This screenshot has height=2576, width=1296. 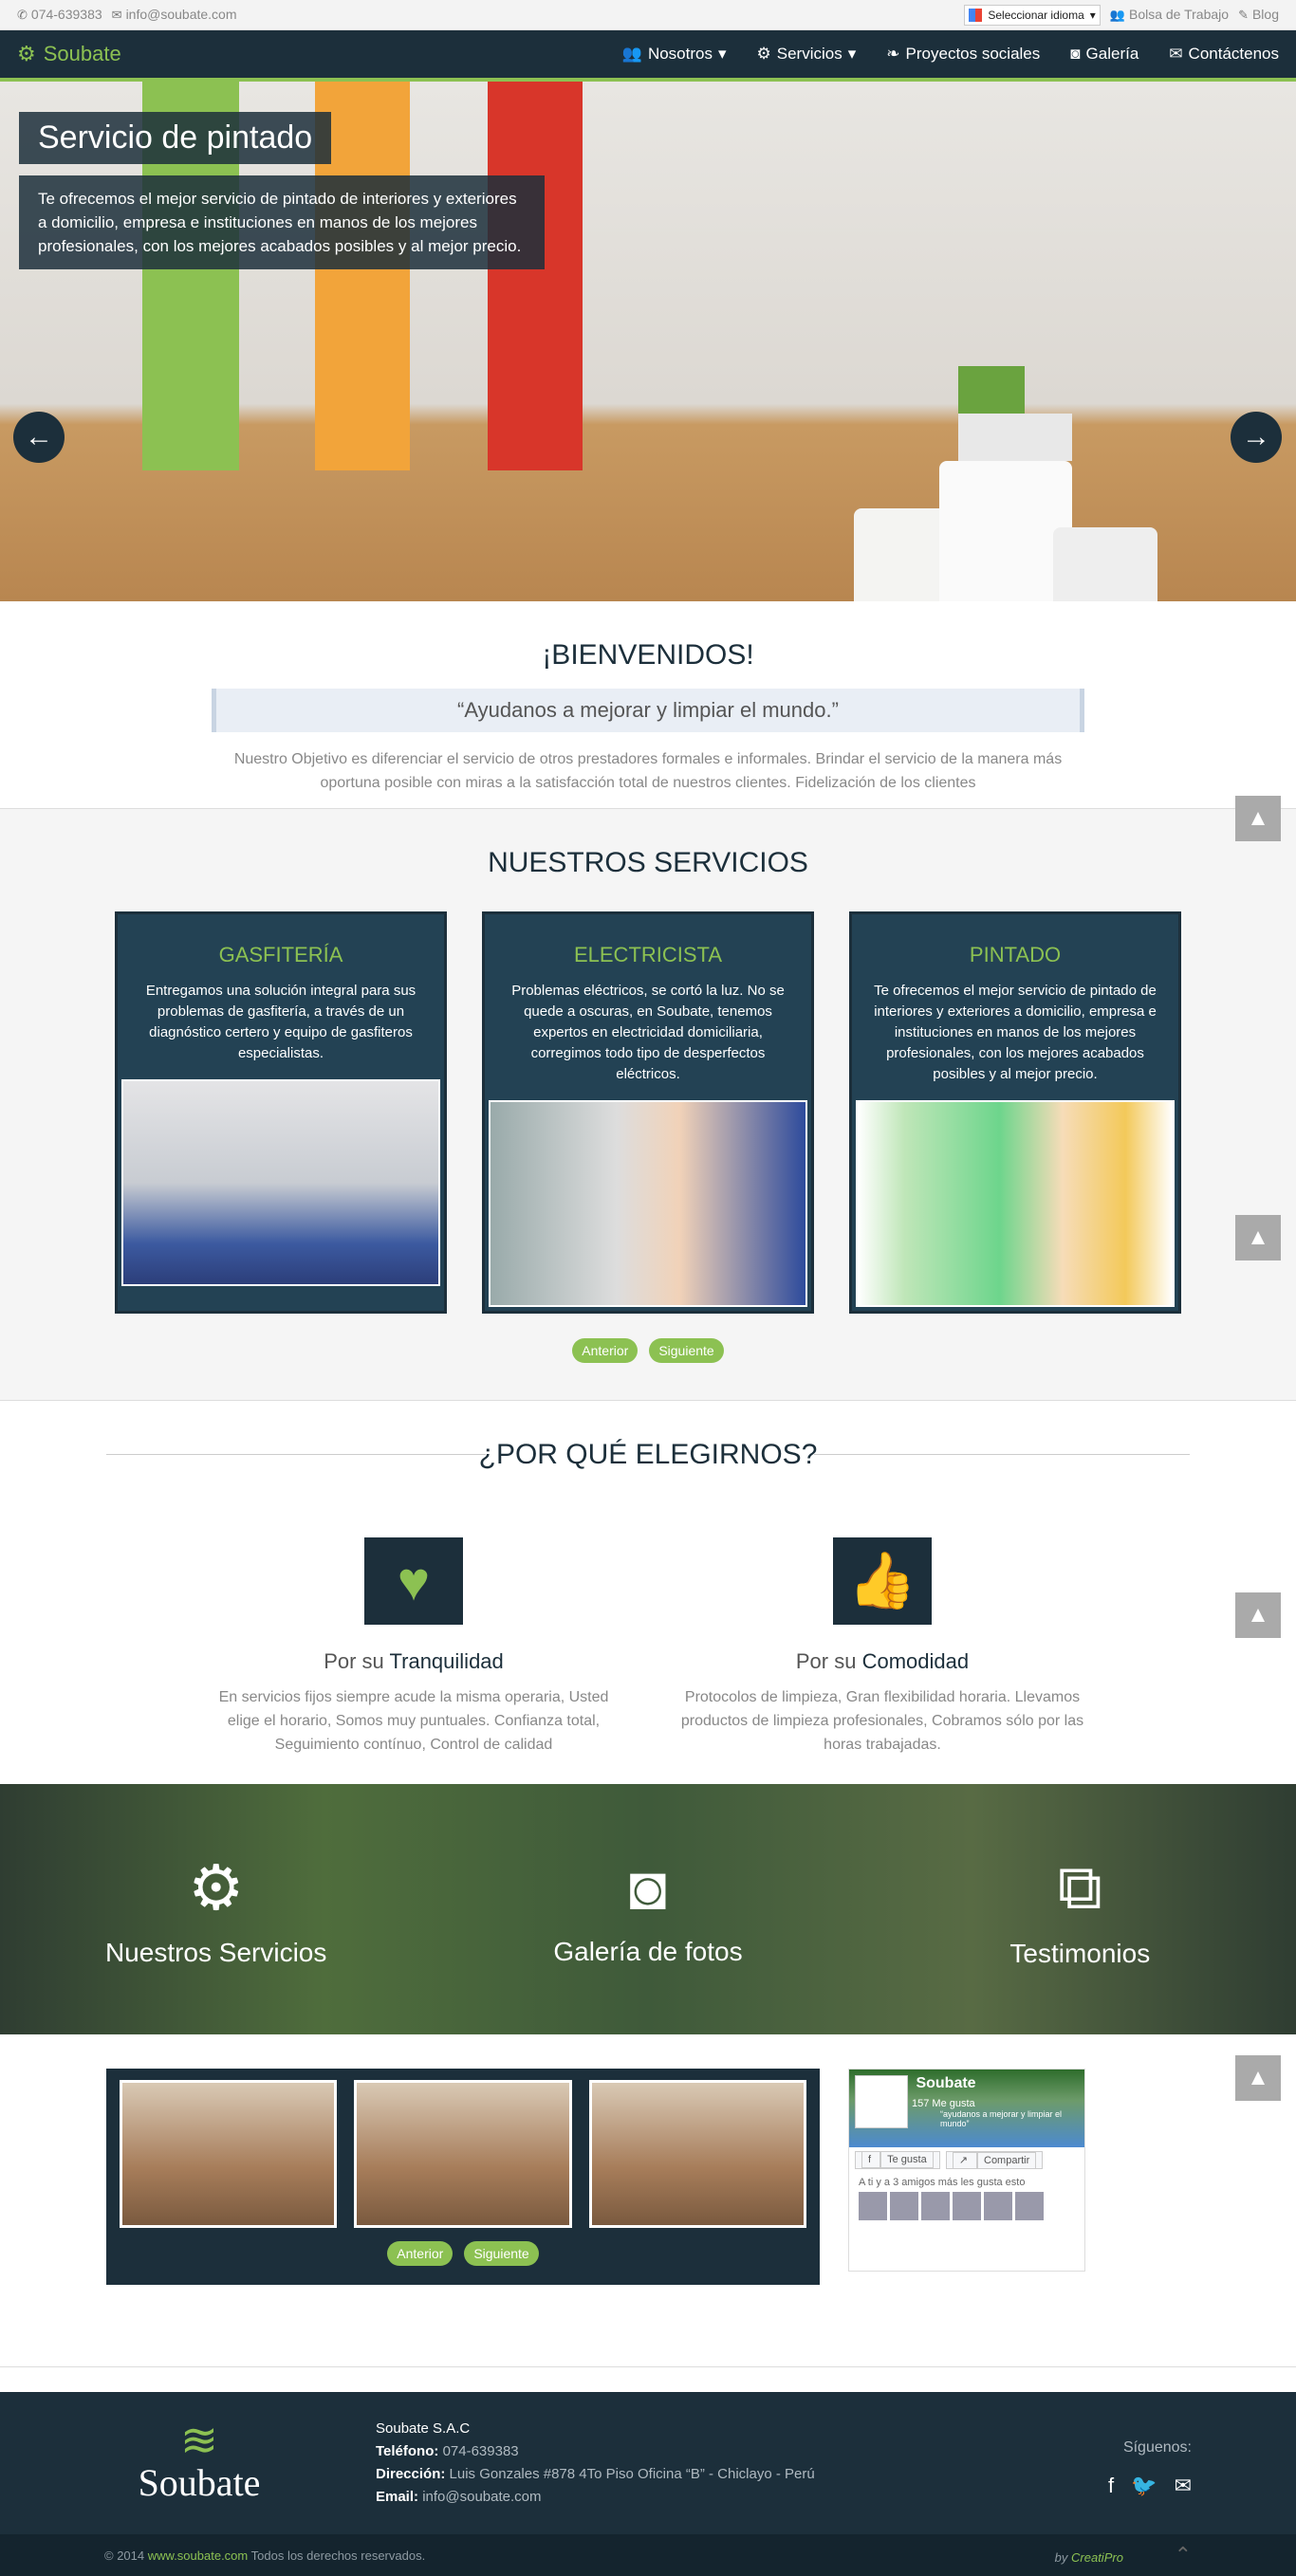 What do you see at coordinates (1001, 2118) in the screenshot?
I see `fb-slogan: “ayudanos a mejorar y limpiar el mundo”` at bounding box center [1001, 2118].